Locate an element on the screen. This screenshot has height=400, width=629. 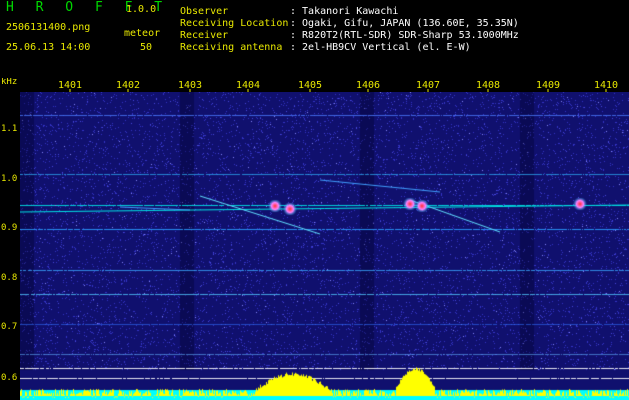
time-axis: 1401 1402 1403 1404 1405 1406 1407 1408 1409 1410 is located at coordinates (338, 86).